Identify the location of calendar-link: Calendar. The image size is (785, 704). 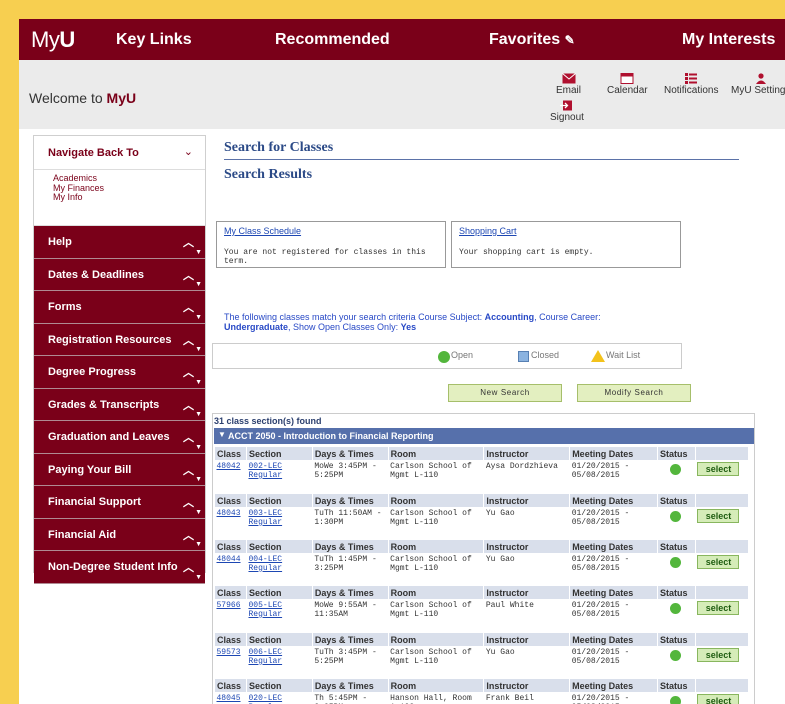
(627, 84).